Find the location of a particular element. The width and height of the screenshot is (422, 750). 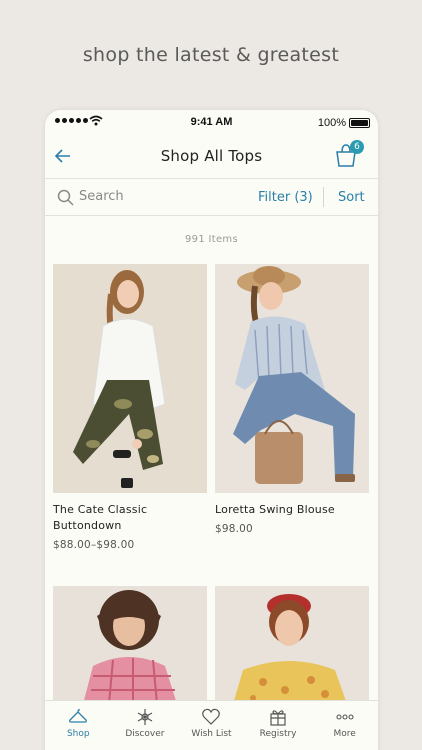

page-title: Shop All Tops is located at coordinates (211, 156).